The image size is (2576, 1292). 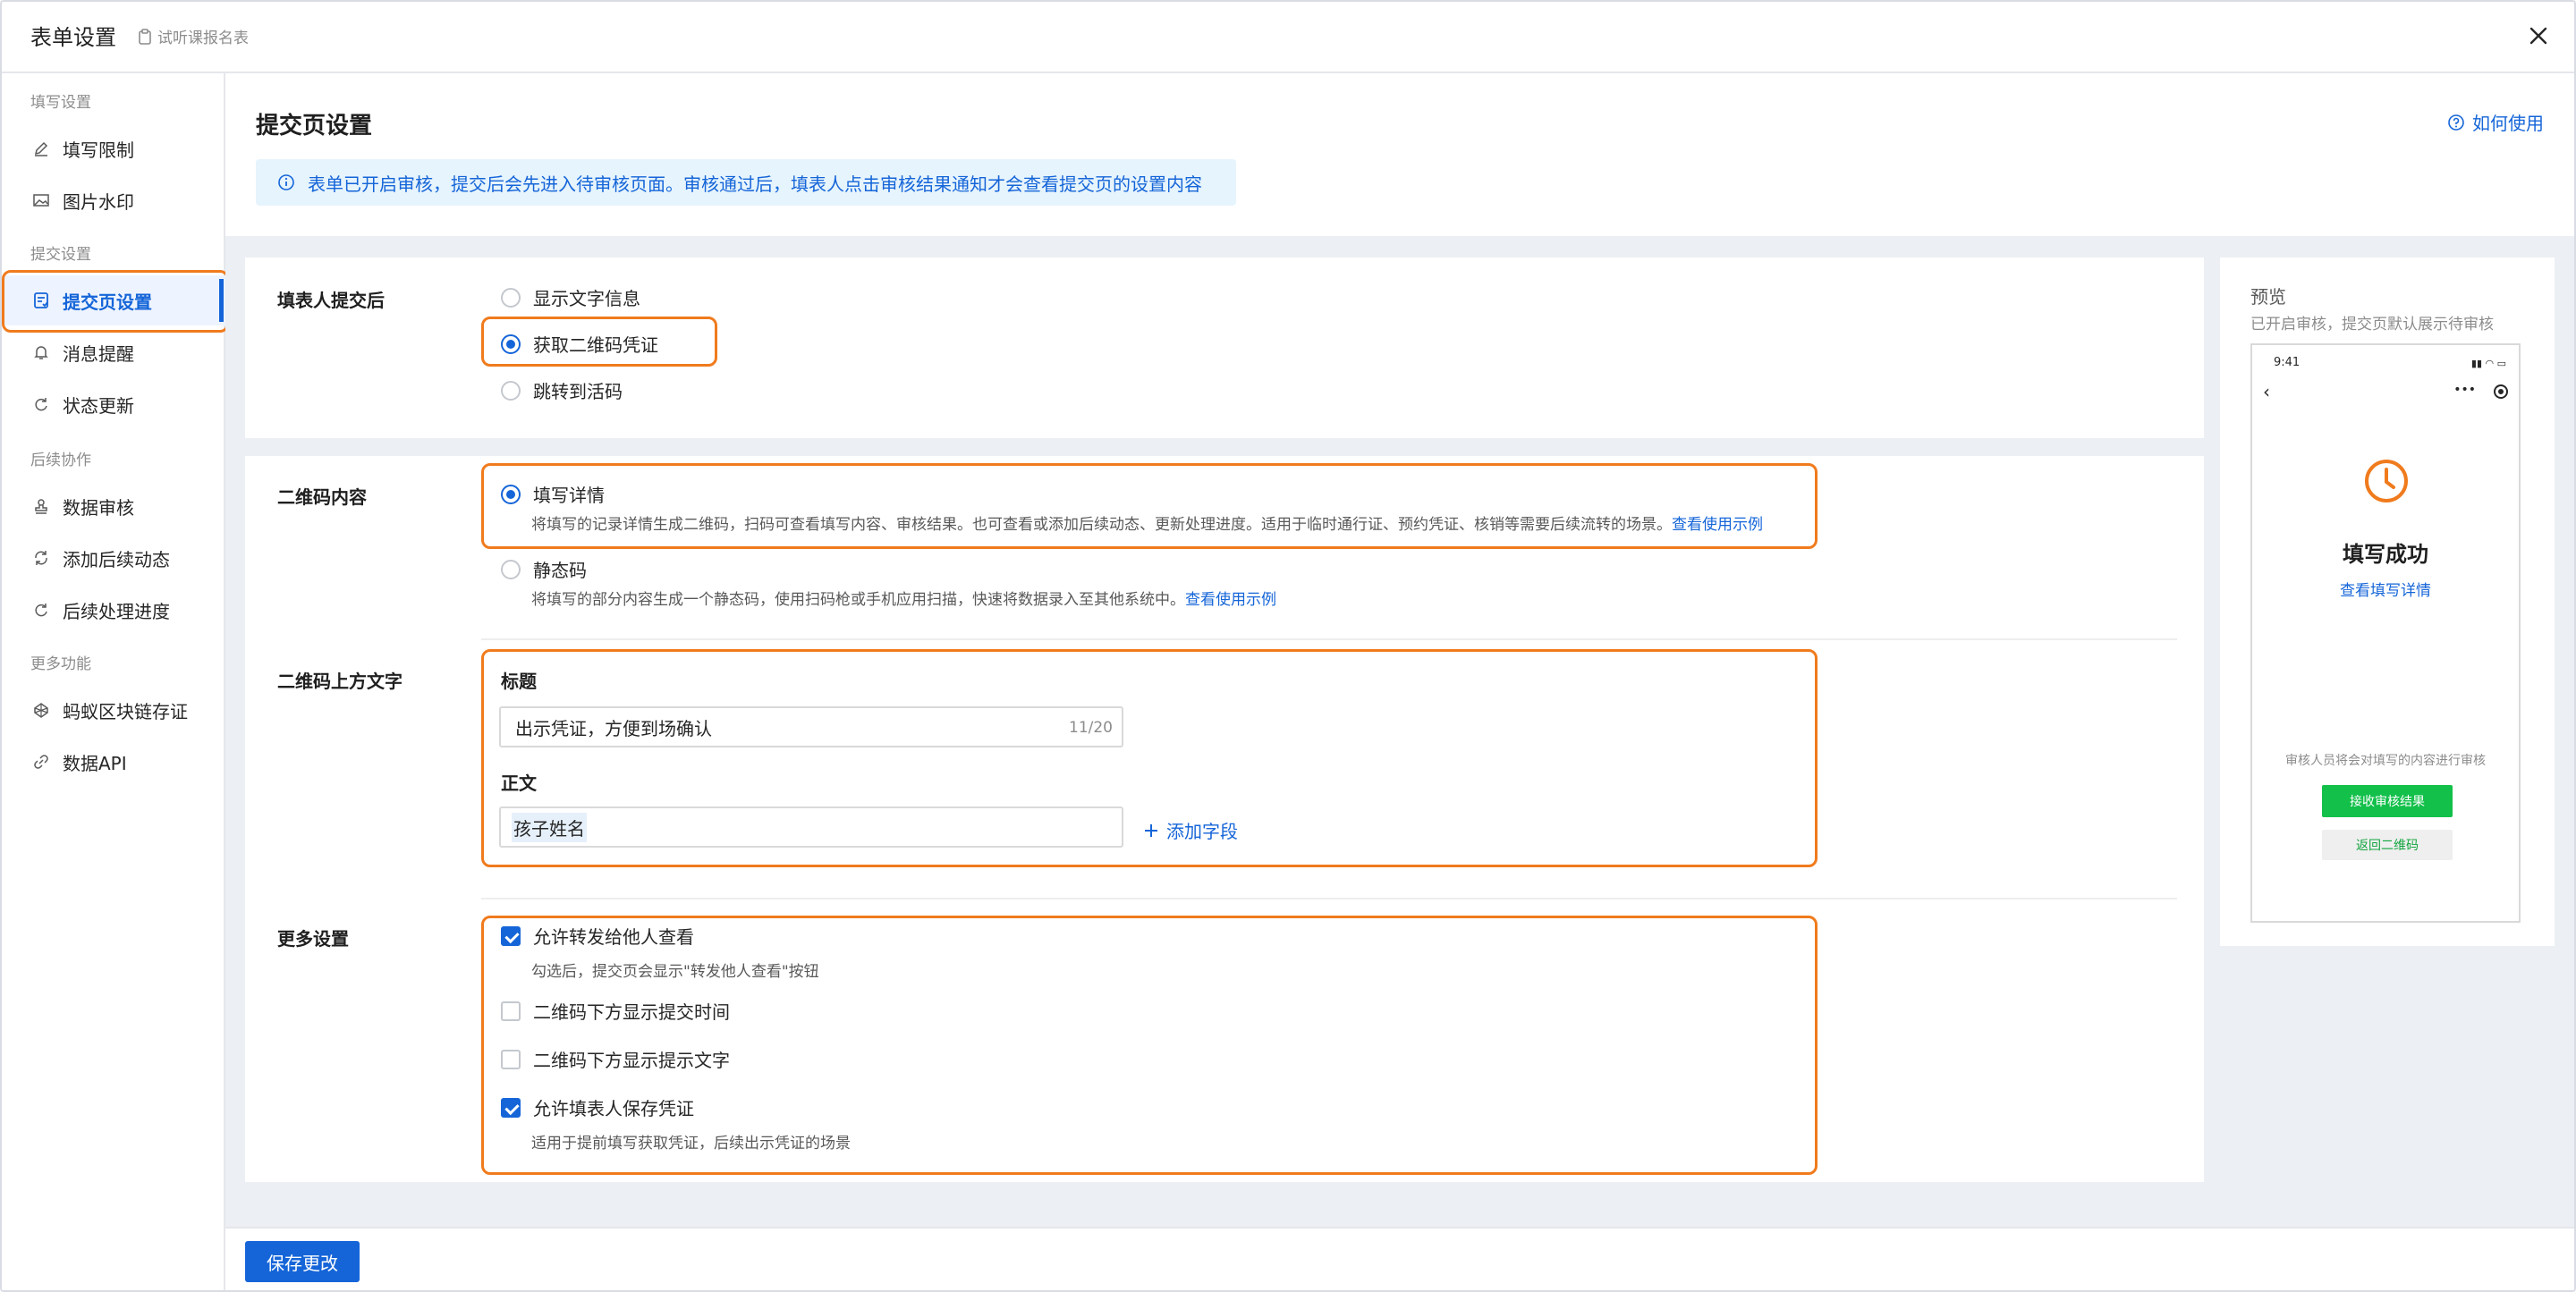 What do you see at coordinates (1224, 447) in the screenshot?
I see `card-separator` at bounding box center [1224, 447].